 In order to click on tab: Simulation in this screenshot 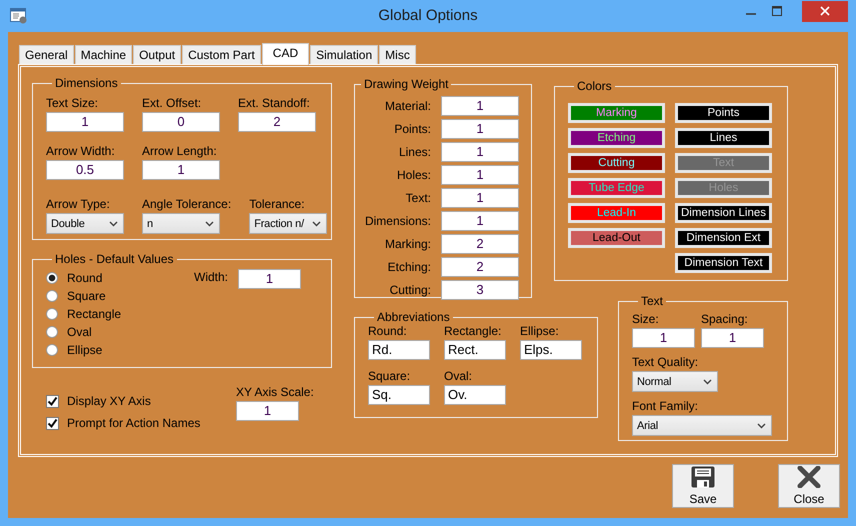, I will do `click(344, 54)`.